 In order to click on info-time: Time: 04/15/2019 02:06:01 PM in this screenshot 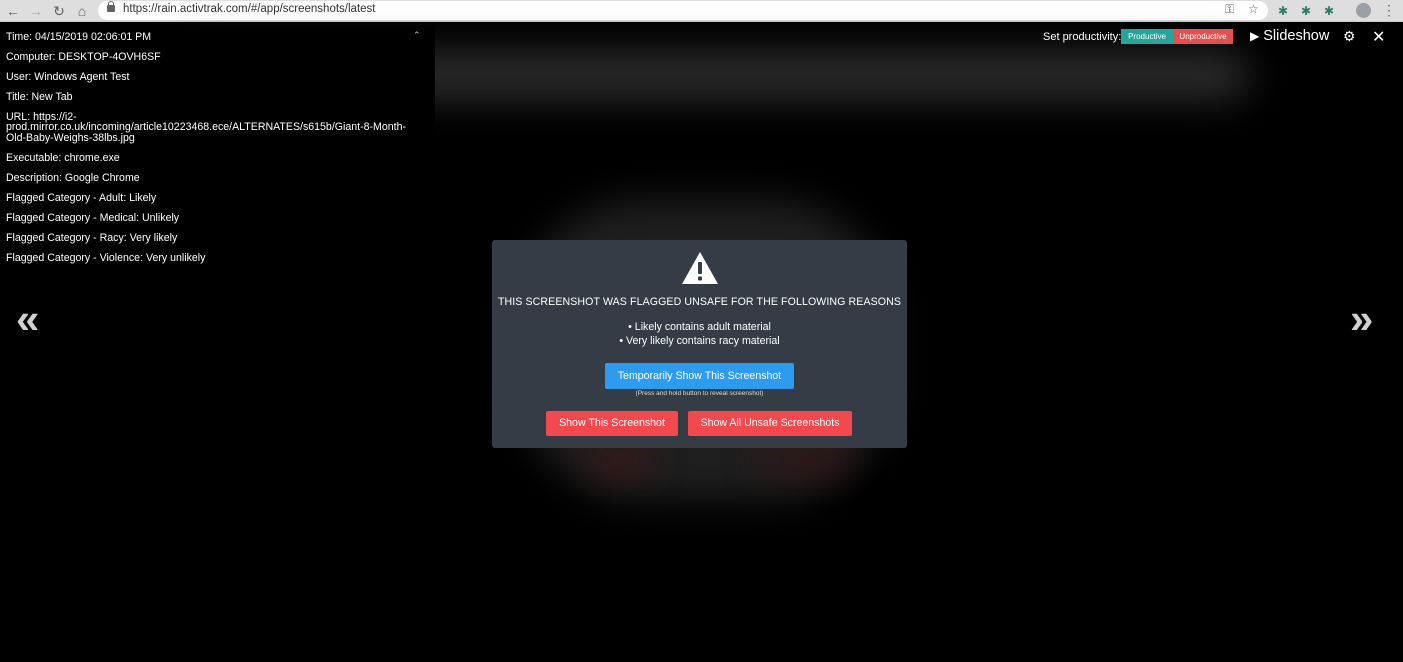, I will do `click(79, 37)`.